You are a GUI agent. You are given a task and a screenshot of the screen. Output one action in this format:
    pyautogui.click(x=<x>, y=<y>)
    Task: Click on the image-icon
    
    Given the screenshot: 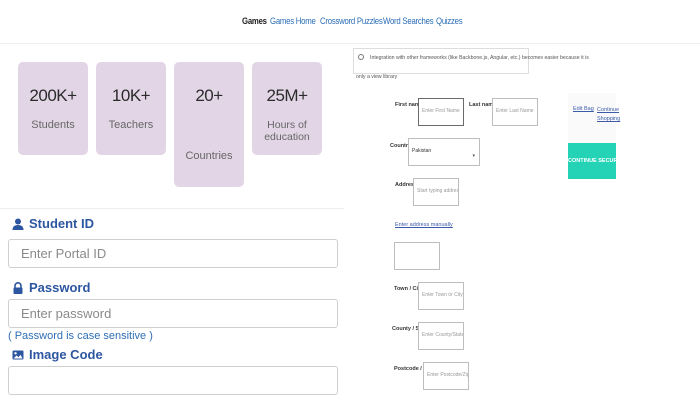 What is the action you would take?
    pyautogui.click(x=18, y=355)
    